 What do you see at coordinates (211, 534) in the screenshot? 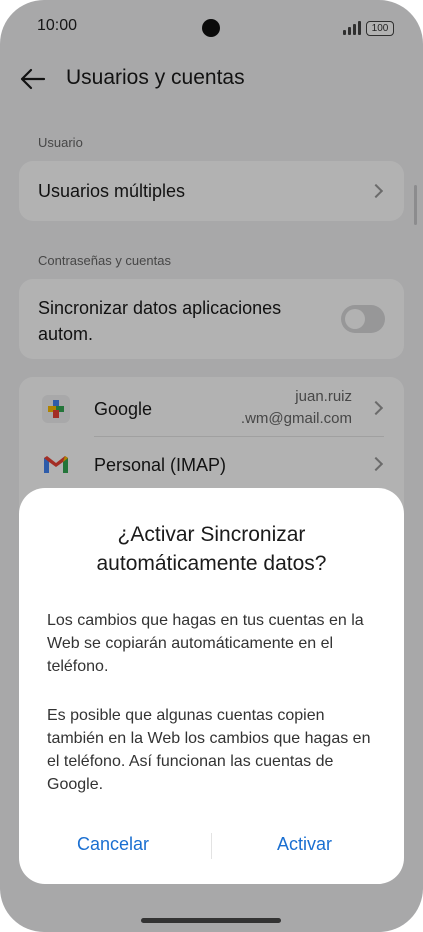
I see `dialog-title-line1: ¿Activar Sincronizar` at bounding box center [211, 534].